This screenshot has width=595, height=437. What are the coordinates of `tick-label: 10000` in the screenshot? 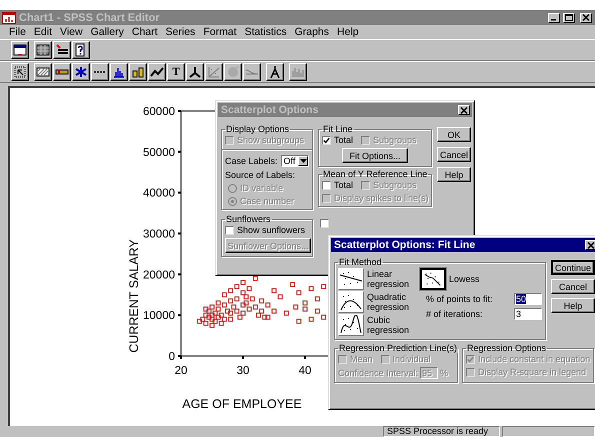 It's located at (159, 316).